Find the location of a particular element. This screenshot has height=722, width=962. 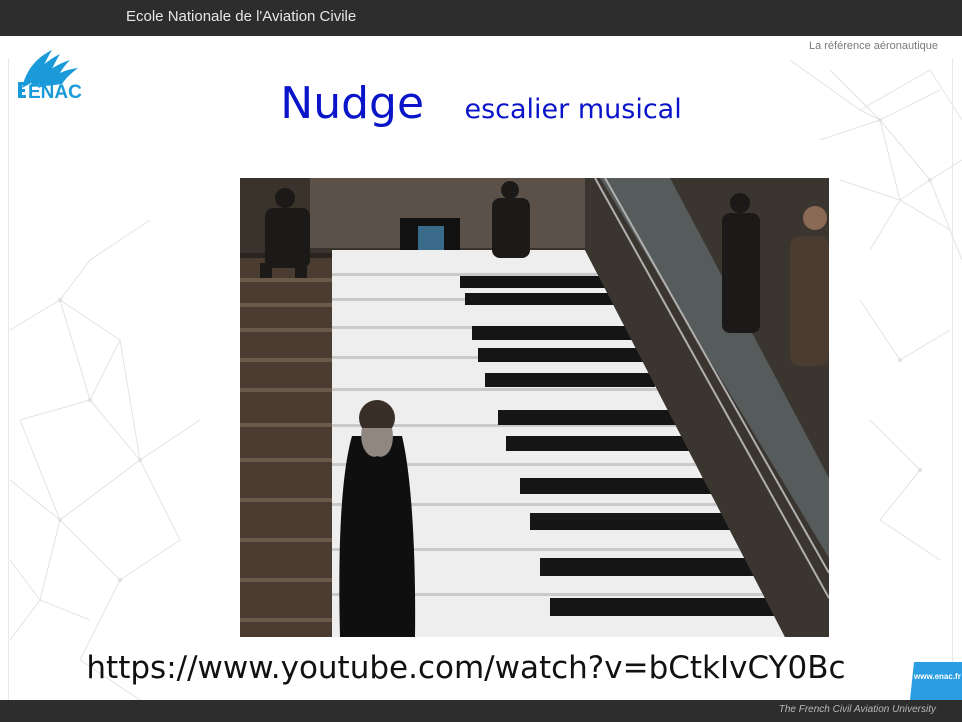

slide-title-block: Nudge escalier musical is located at coordinates (481, 103).